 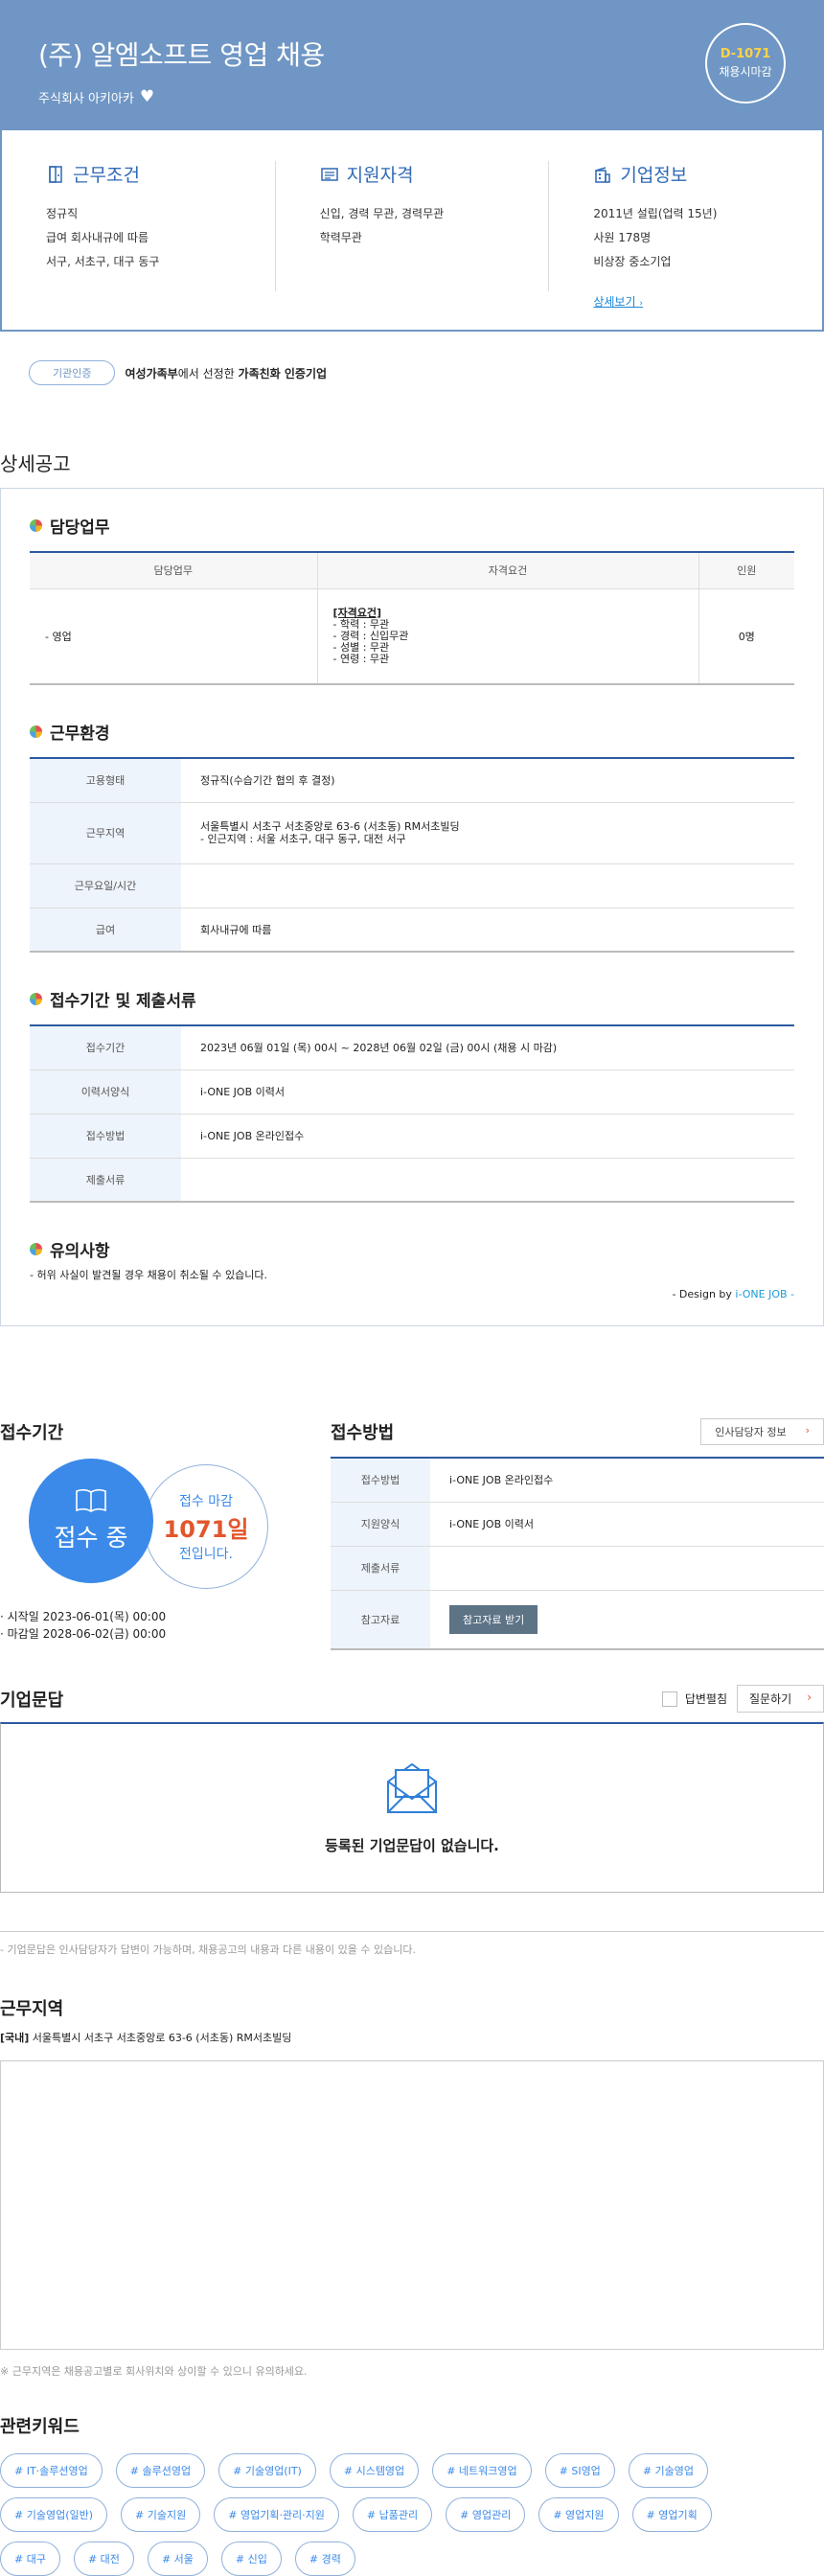 What do you see at coordinates (51, 2470) in the screenshot?
I see `keyword-chip: # IT·솔루션영업` at bounding box center [51, 2470].